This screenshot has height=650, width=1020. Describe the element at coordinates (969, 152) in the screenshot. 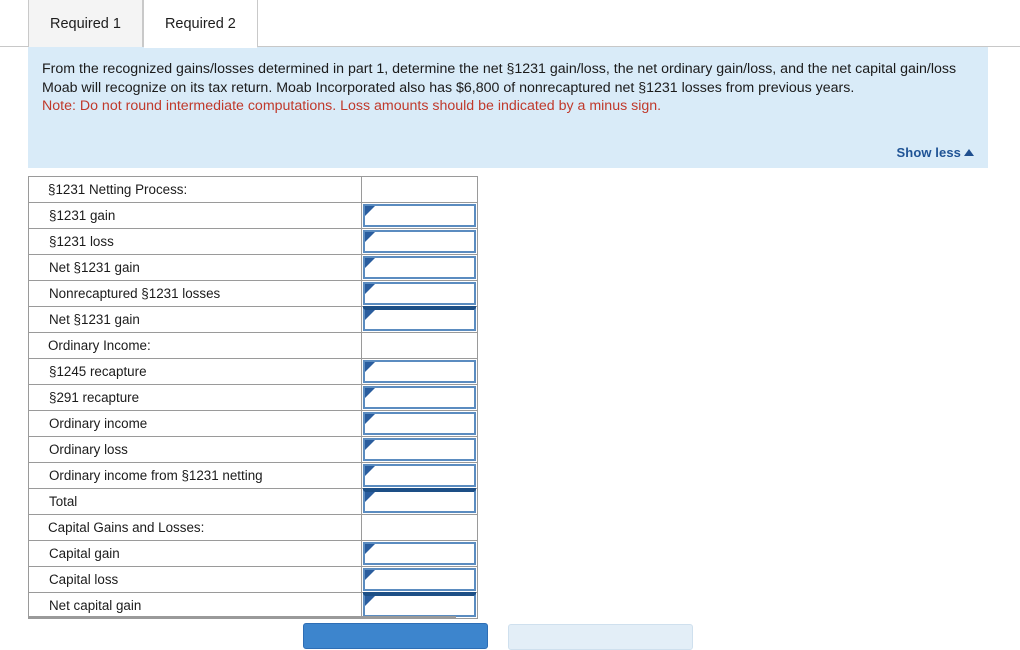

I see `caret-up-icon` at that location.